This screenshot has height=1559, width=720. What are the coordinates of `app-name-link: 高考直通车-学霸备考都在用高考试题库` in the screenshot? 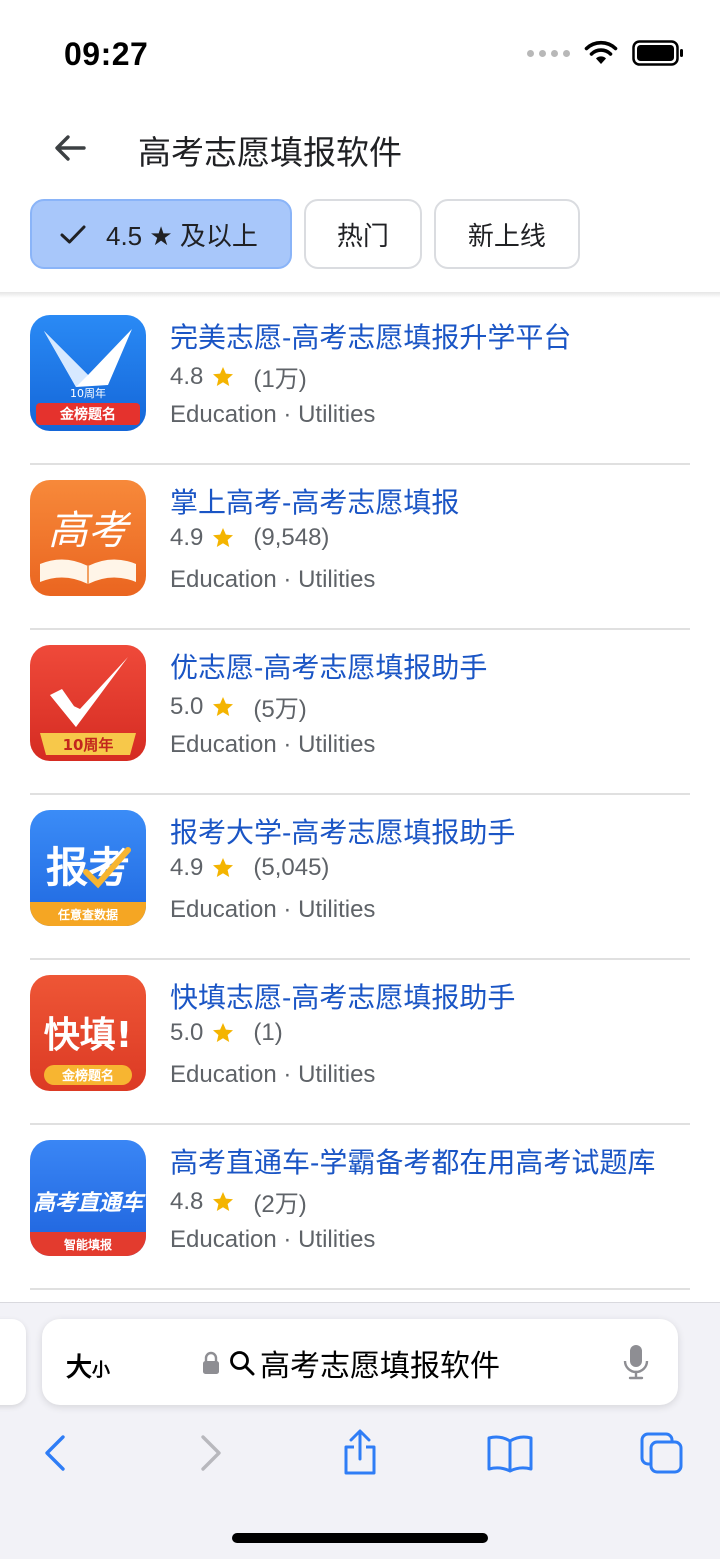 It's located at (445, 1161).